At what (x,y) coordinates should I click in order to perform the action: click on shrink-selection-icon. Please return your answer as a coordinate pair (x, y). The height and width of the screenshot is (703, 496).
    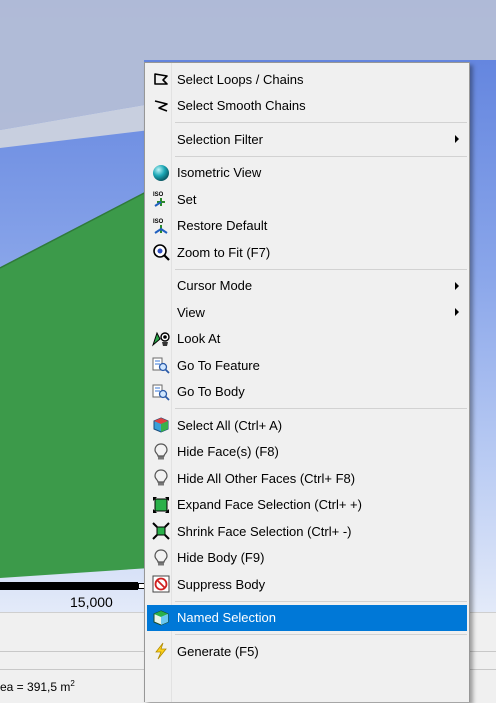
    Looking at the image, I should click on (161, 531).